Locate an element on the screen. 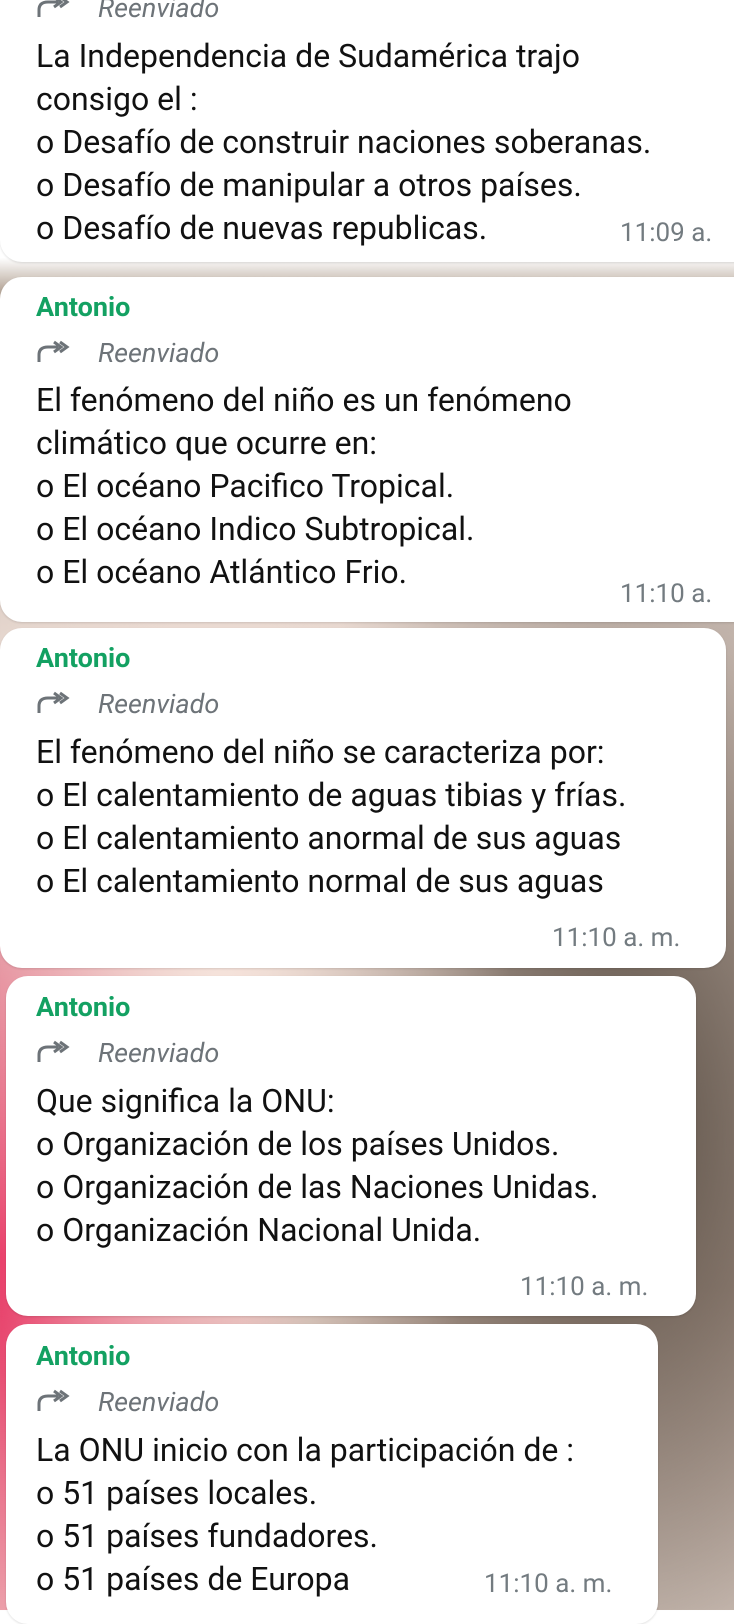 This screenshot has width=734, height=1624. message-line: o 51 países fundadores. is located at coordinates (207, 1536).